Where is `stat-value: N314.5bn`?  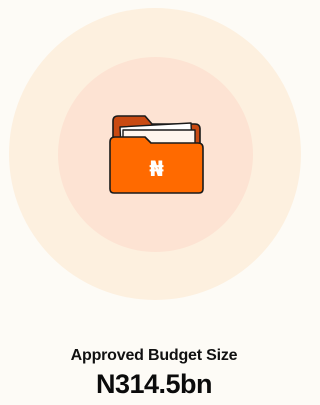 stat-value: N314.5bn is located at coordinates (154, 384).